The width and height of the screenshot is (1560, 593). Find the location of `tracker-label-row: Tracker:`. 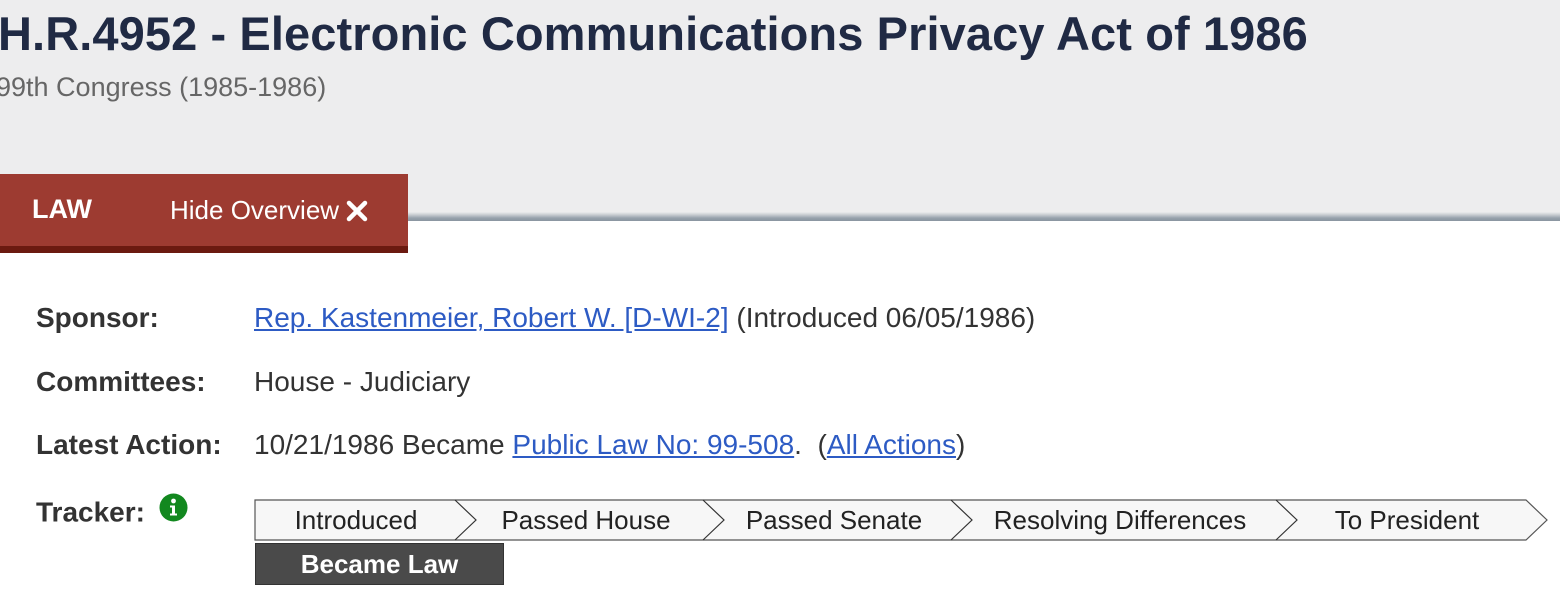

tracker-label-row: Tracker: is located at coordinates (112, 512).